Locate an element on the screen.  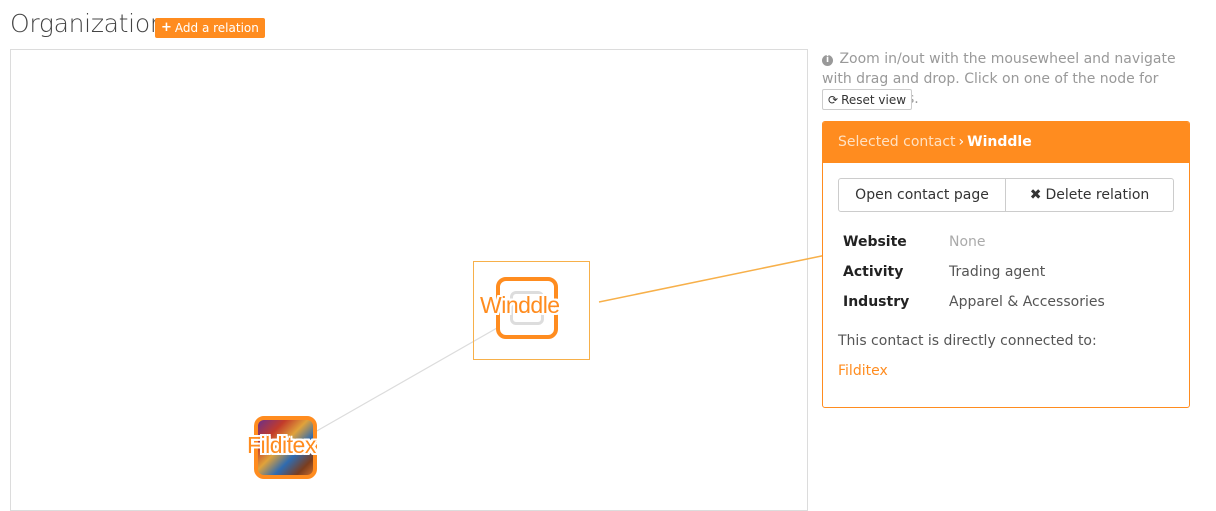
detail-row-activity: Activity Trading agent is located at coordinates (974, 272).